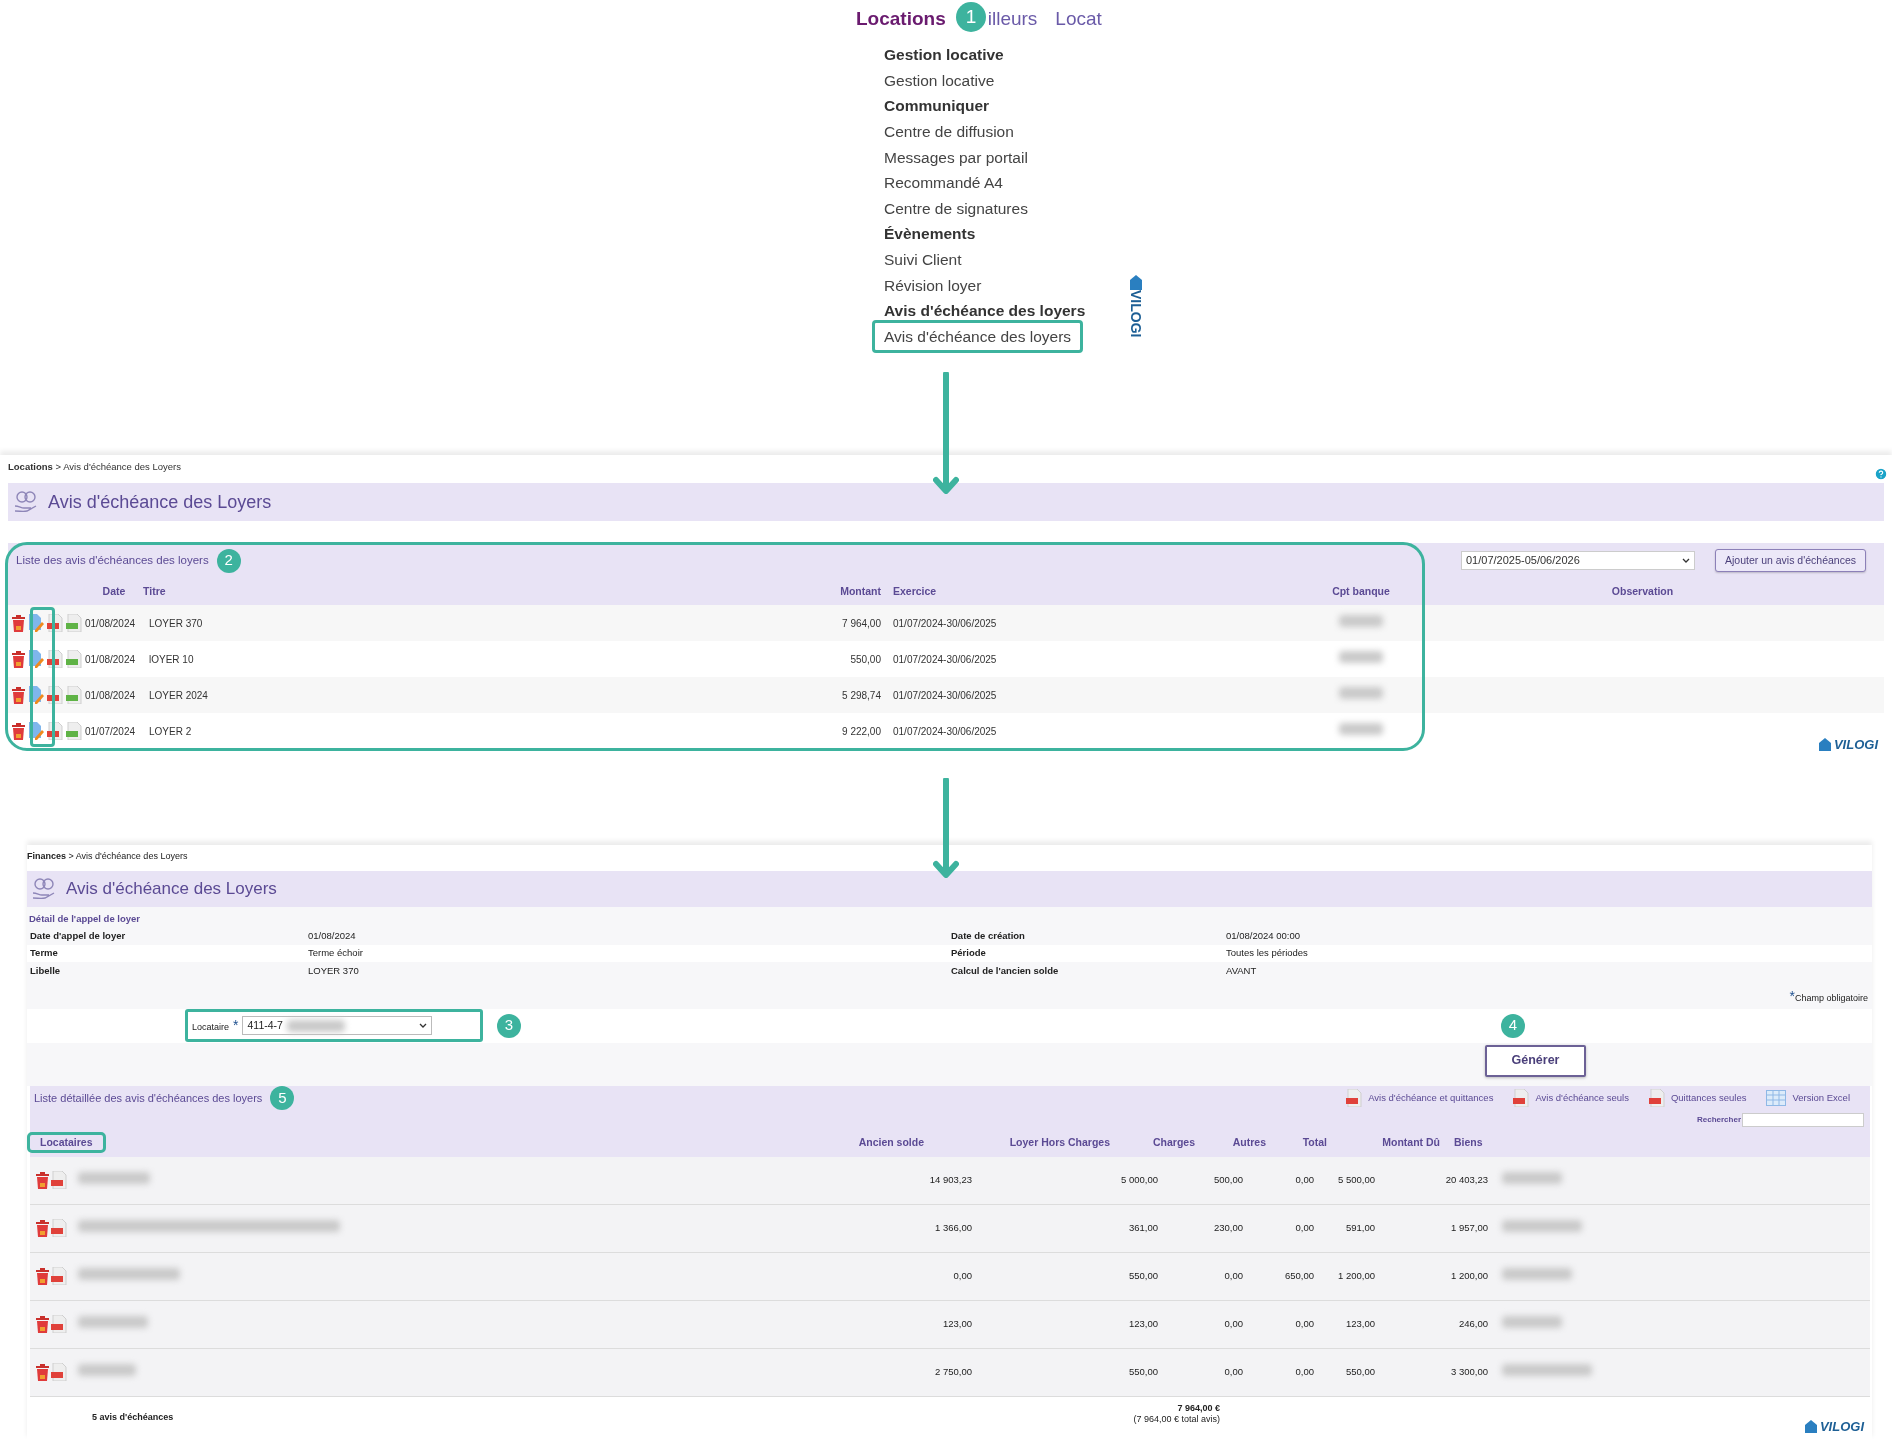 This screenshot has width=1892, height=1445. Describe the element at coordinates (945, 623) in the screenshot. I see `period-cell: 01/07/2024-30/06/2025` at that location.